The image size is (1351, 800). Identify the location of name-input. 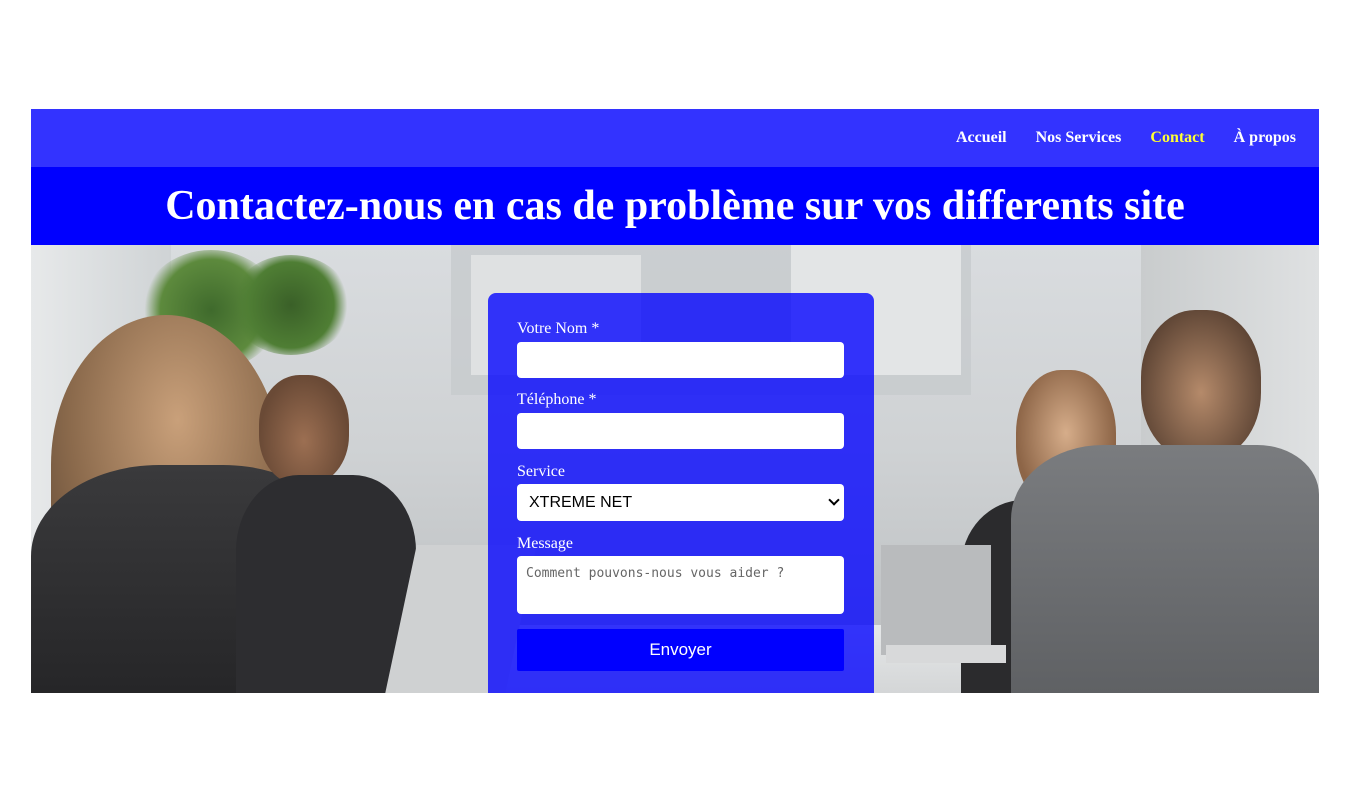
(680, 360).